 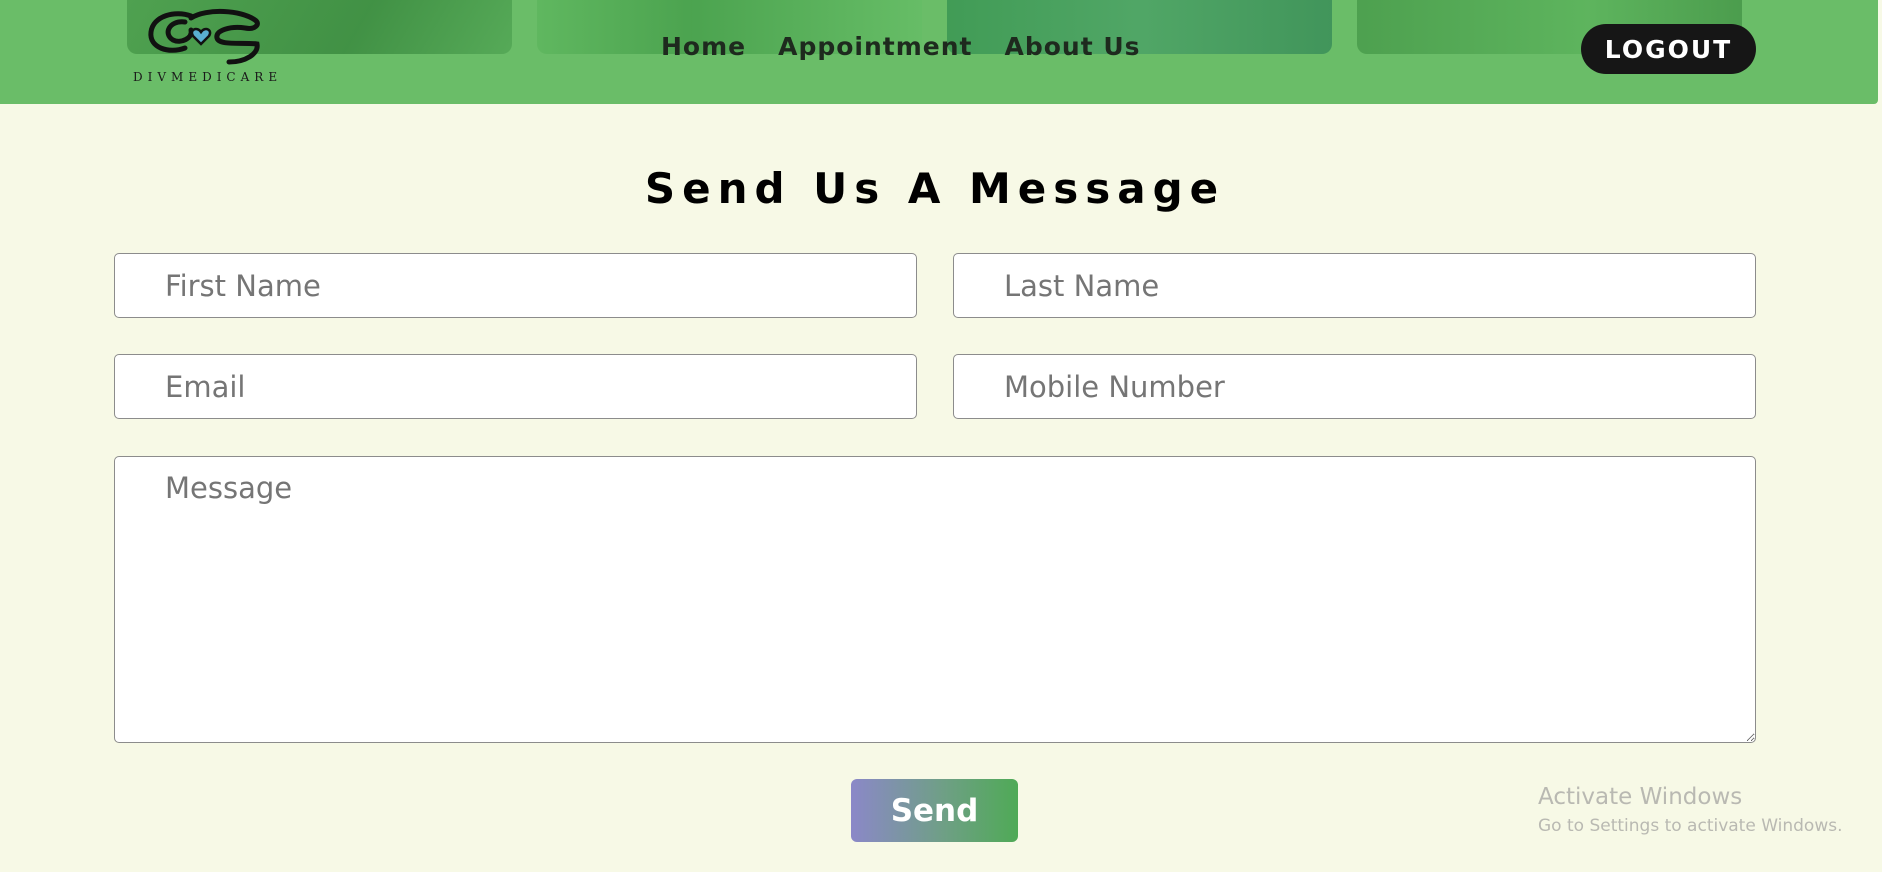 I want to click on nav-link-home: Home, so click(x=703, y=46).